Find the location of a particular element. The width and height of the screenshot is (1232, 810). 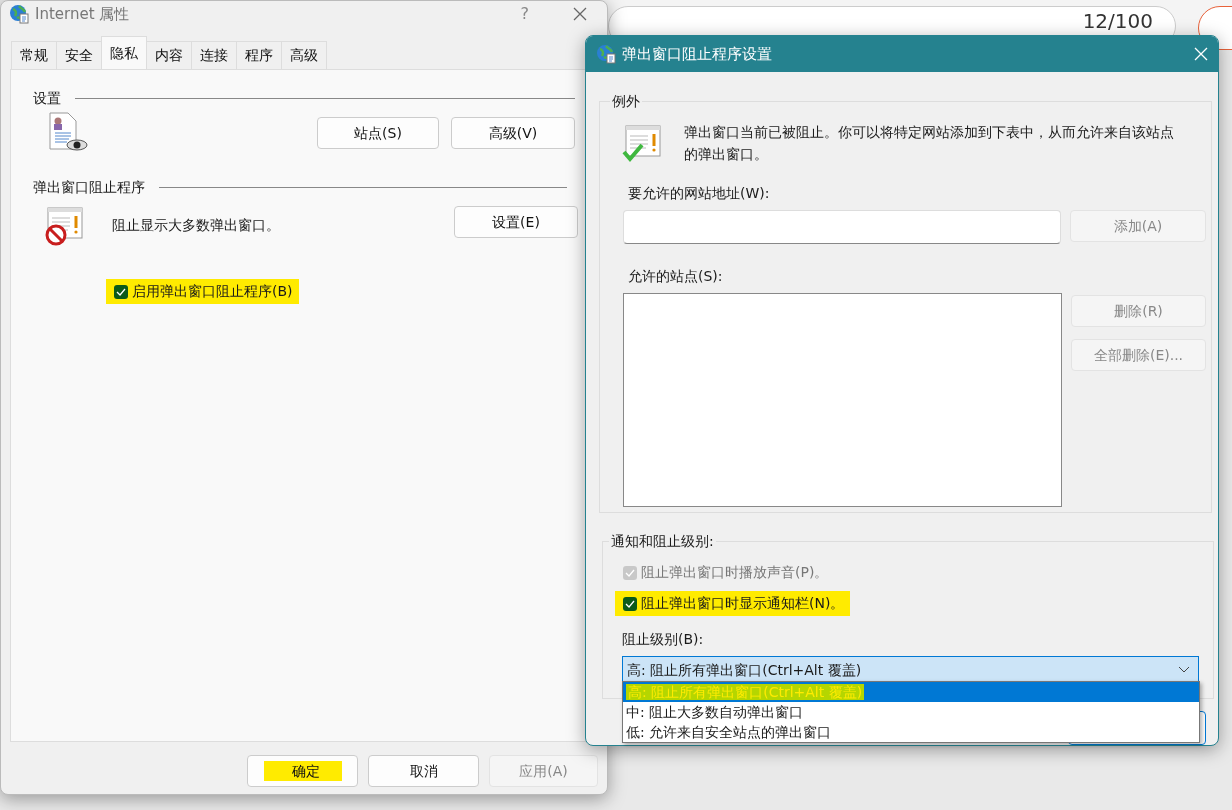

ok-button: 确定 is located at coordinates (302, 771).